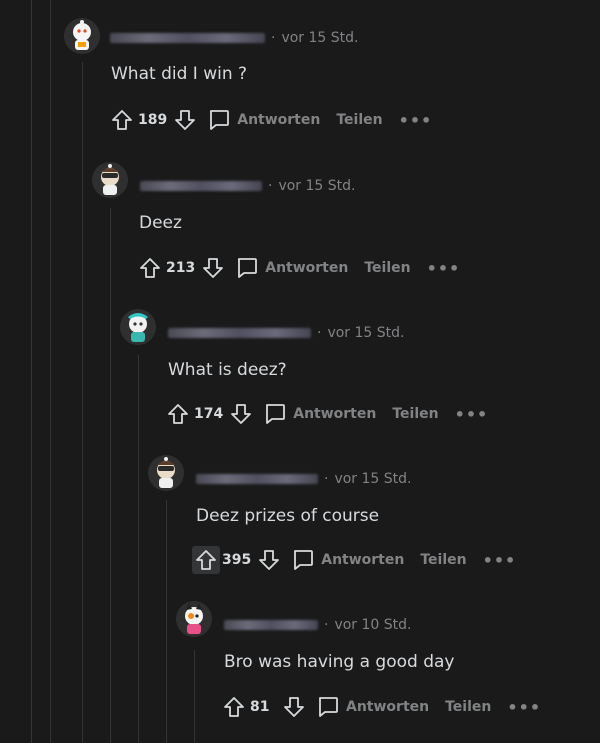 The width and height of the screenshot is (600, 743). I want to click on vote-count: 189, so click(153, 120).